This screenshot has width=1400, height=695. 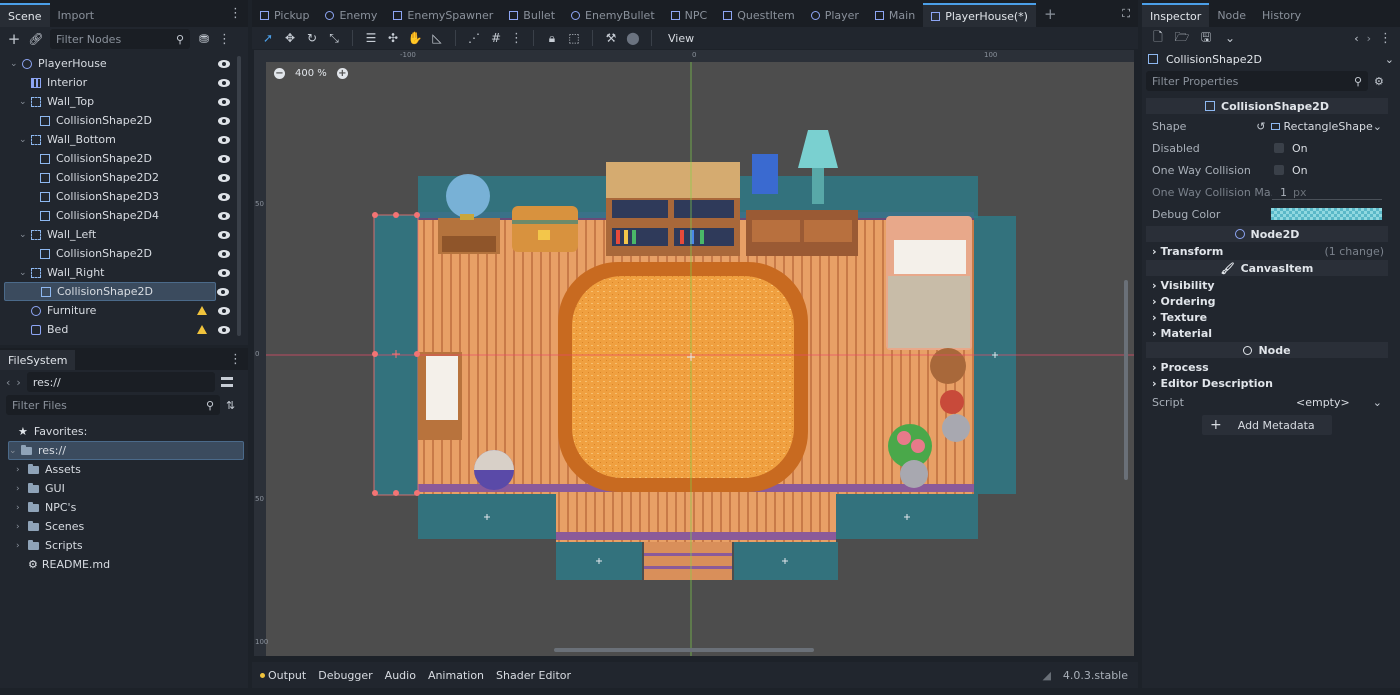 I want to click on grid-snap-icon: #, so click(x=496, y=38).